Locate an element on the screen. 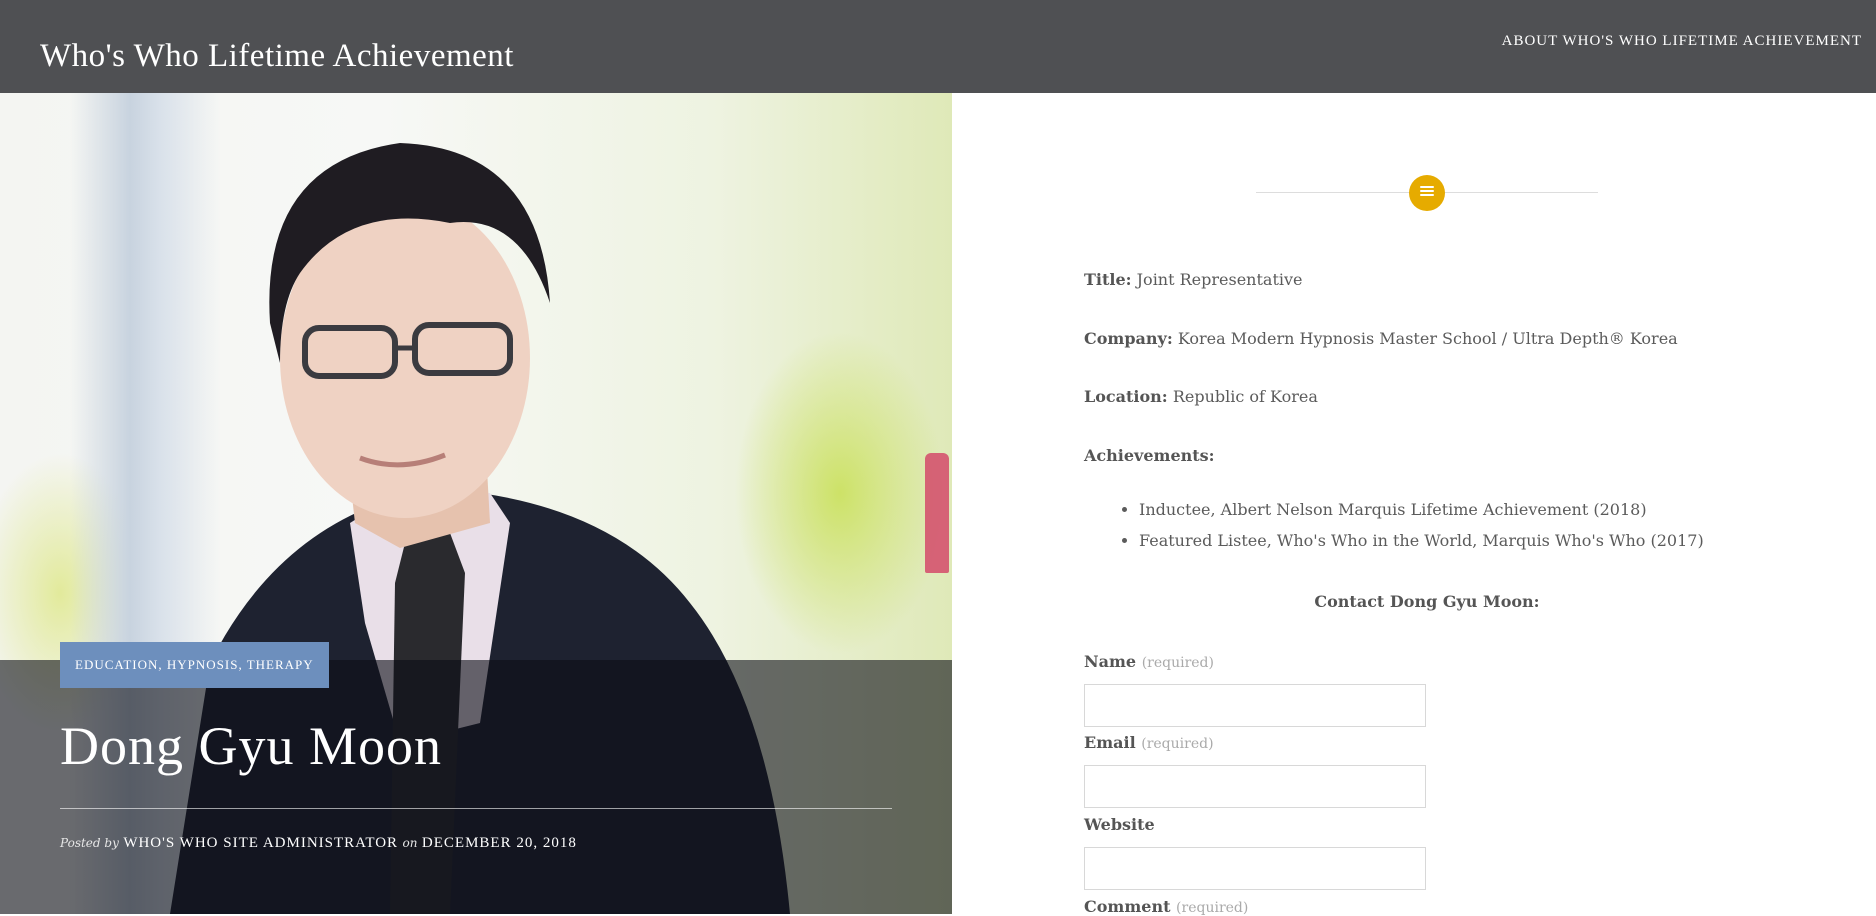 The image size is (1876, 916). website-field is located at coordinates (1255, 868).